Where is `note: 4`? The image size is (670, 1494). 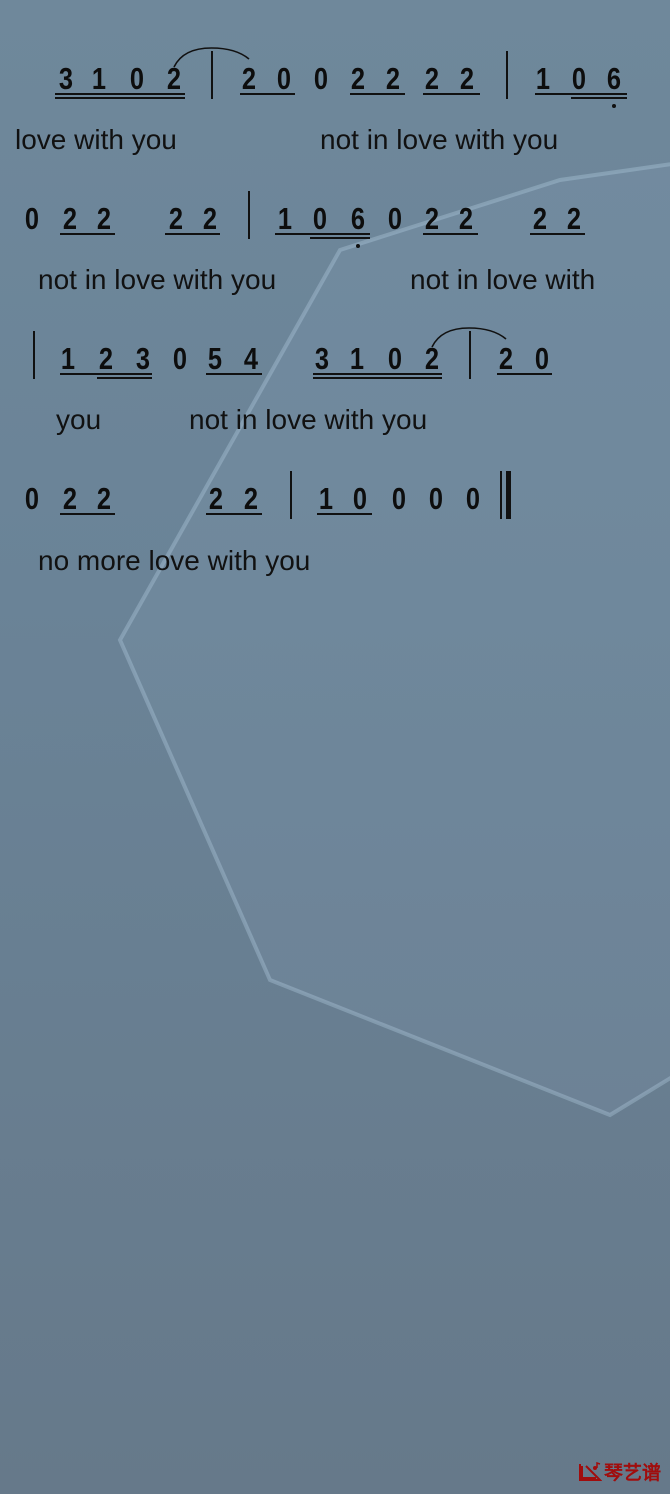 note: 4 is located at coordinates (251, 358).